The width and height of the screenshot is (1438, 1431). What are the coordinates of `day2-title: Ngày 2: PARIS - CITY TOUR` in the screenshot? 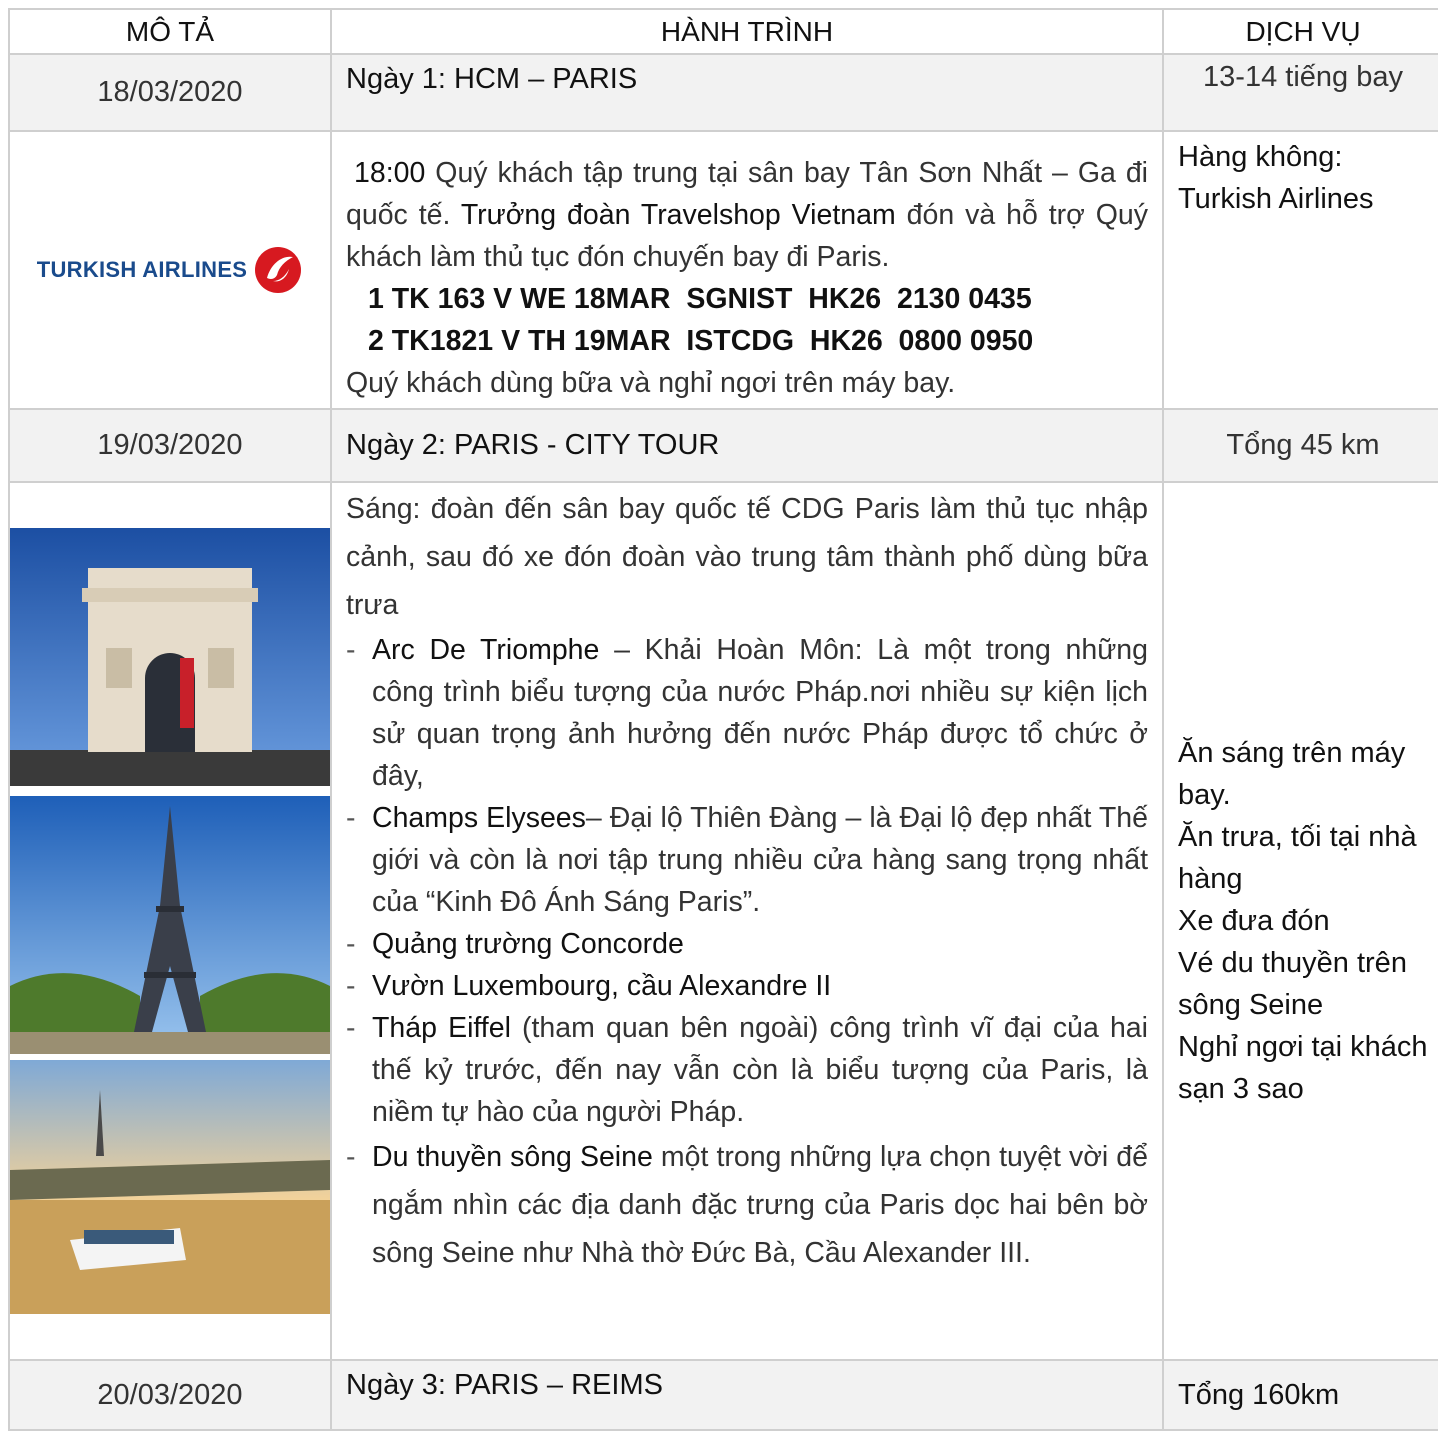 It's located at (747, 445).